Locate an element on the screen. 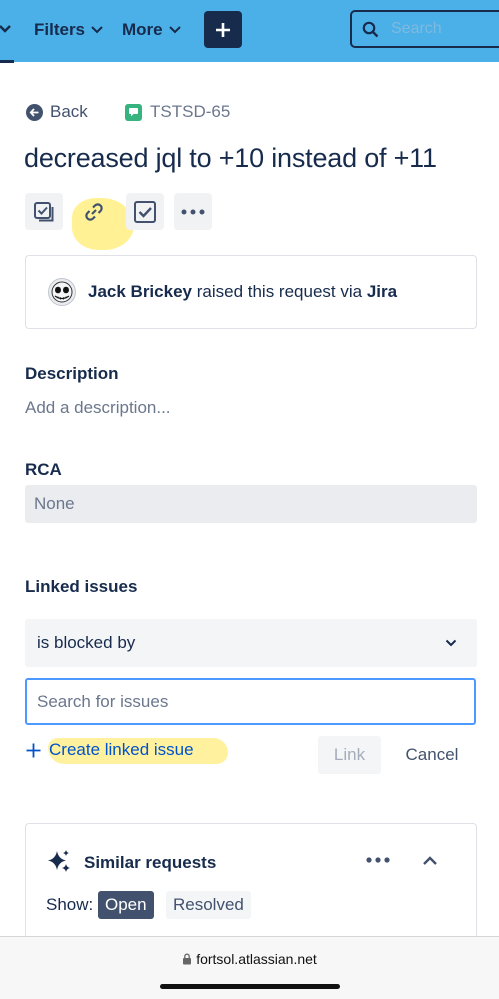 This screenshot has width=499, height=999. show-filter-label: Show: is located at coordinates (70, 904).